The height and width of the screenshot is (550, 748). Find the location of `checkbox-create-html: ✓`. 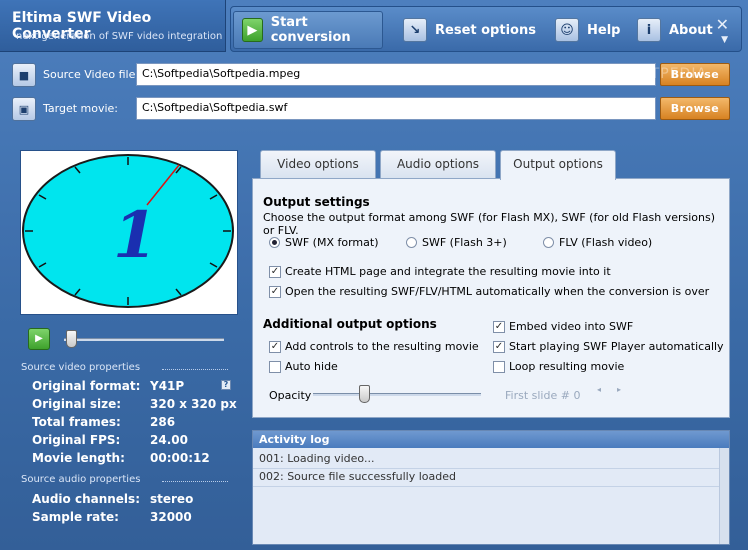

checkbox-create-html: ✓ is located at coordinates (275, 272).